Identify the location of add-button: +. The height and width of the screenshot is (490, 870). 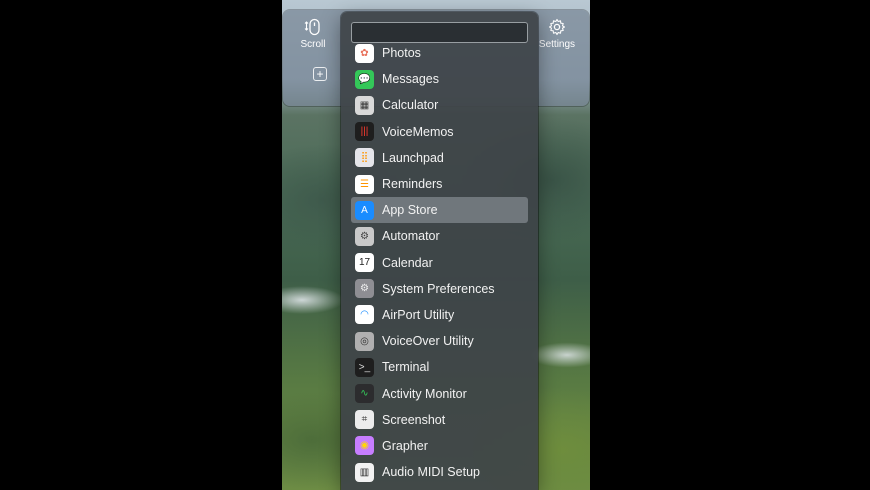
(320, 74).